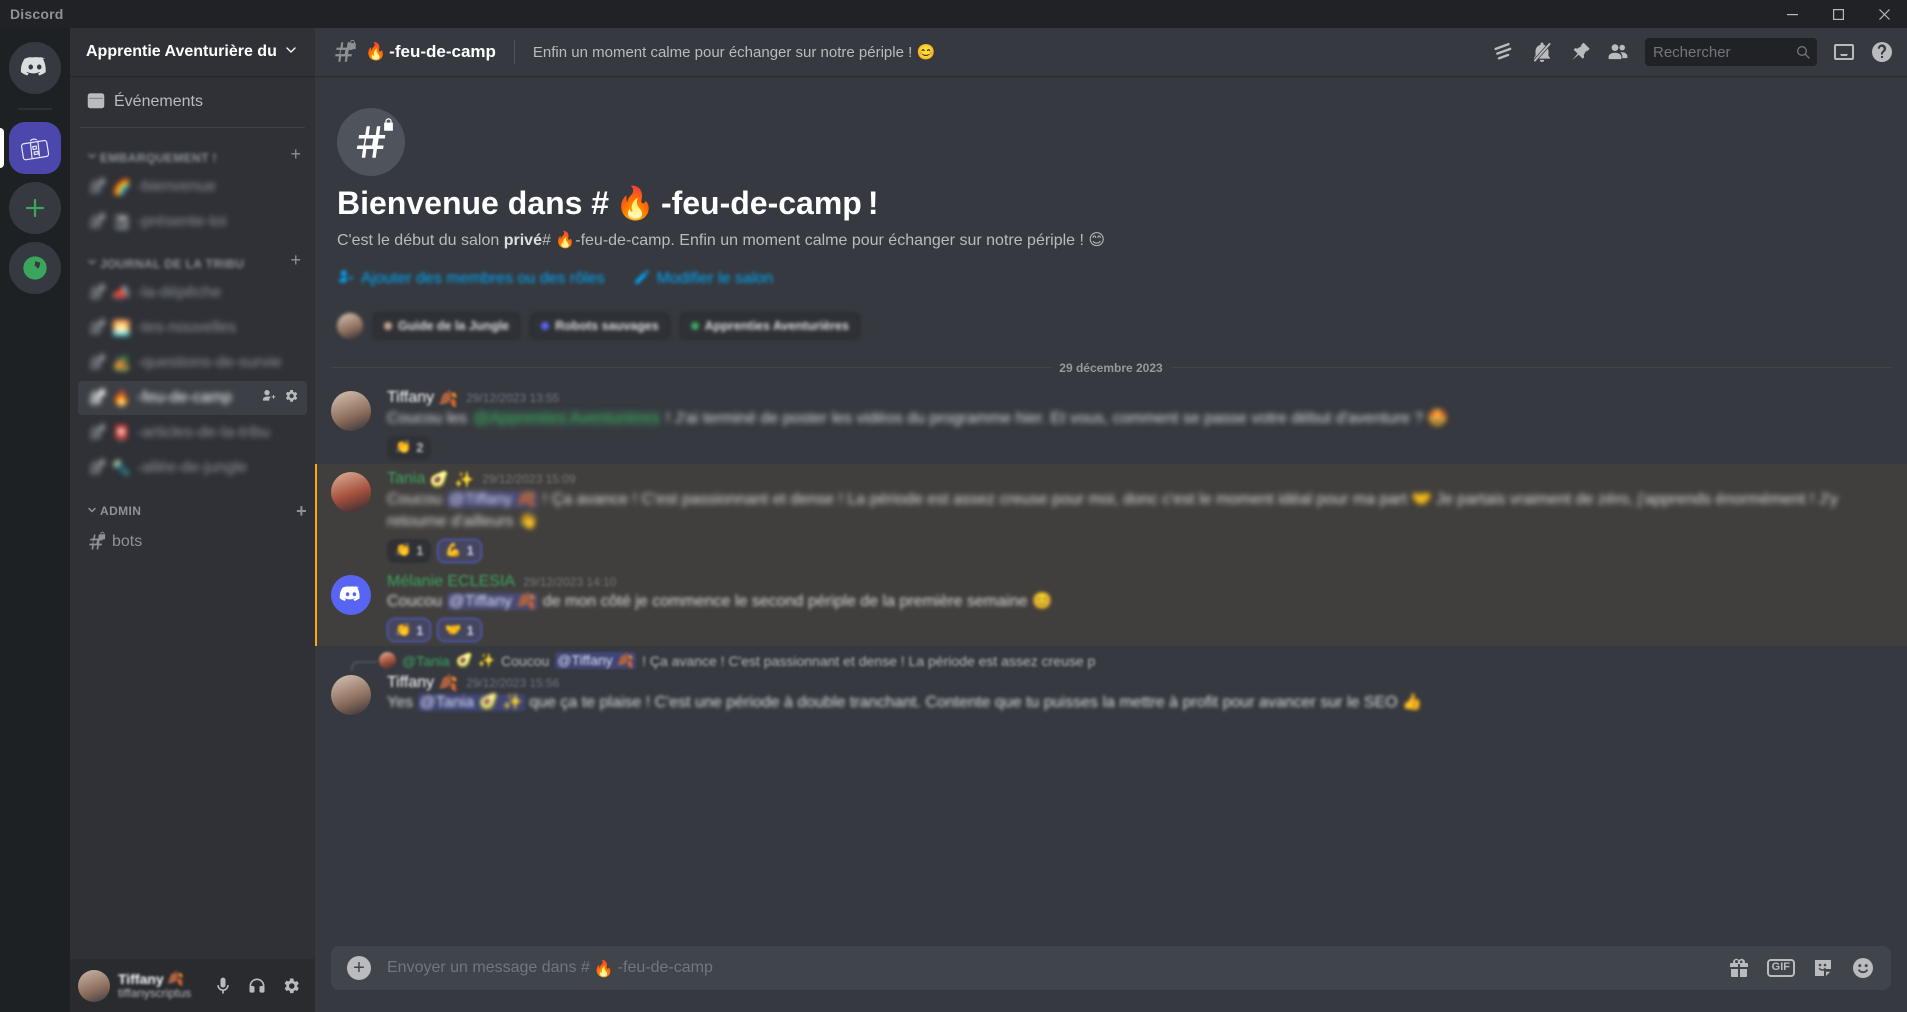 Image resolution: width=1907 pixels, height=1012 pixels. I want to click on server-rail, so click(35, 520).